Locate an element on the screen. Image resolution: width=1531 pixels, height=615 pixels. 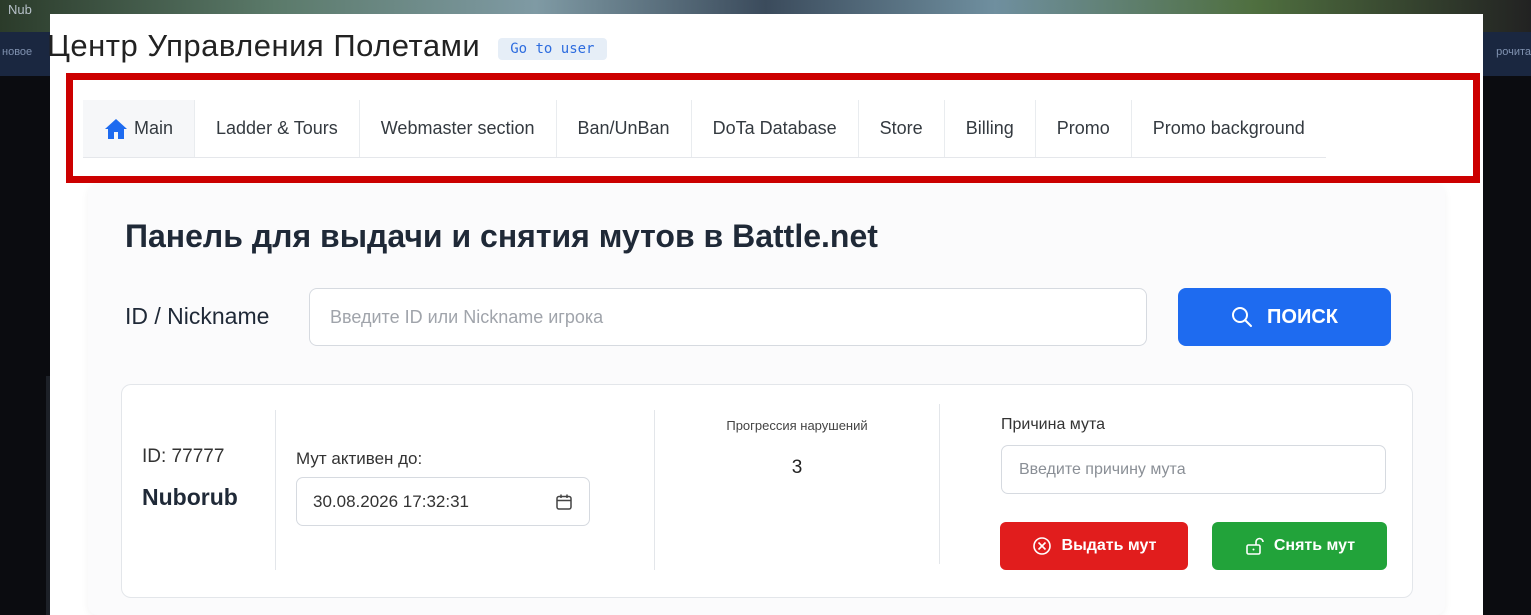
mute-until-date-field: 30.08.2026 17:32:31 is located at coordinates (443, 501).